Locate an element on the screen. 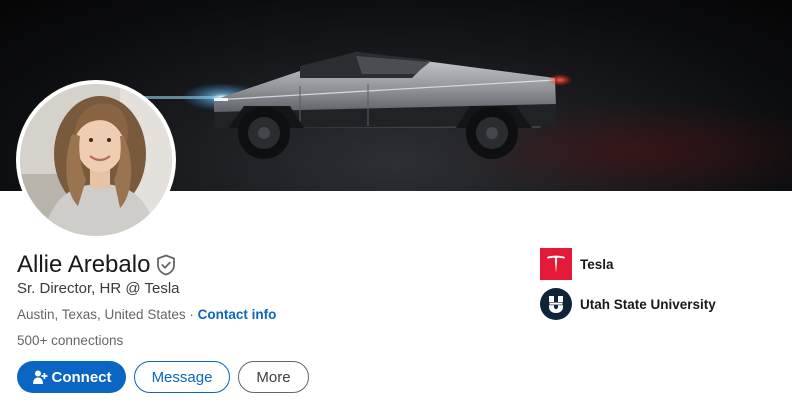  org-name: Tesla is located at coordinates (597, 264).